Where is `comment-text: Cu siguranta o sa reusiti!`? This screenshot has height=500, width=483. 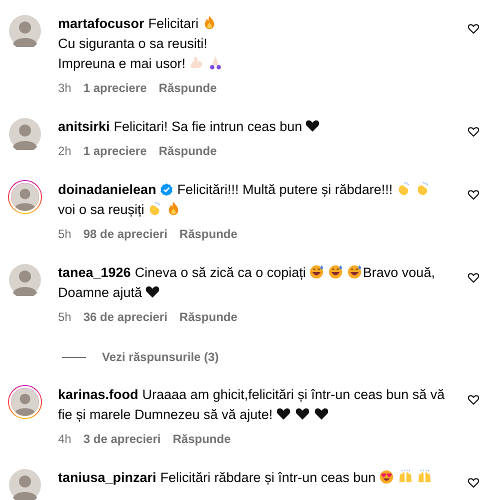 comment-text: Cu siguranta o sa reusiti! is located at coordinates (133, 43).